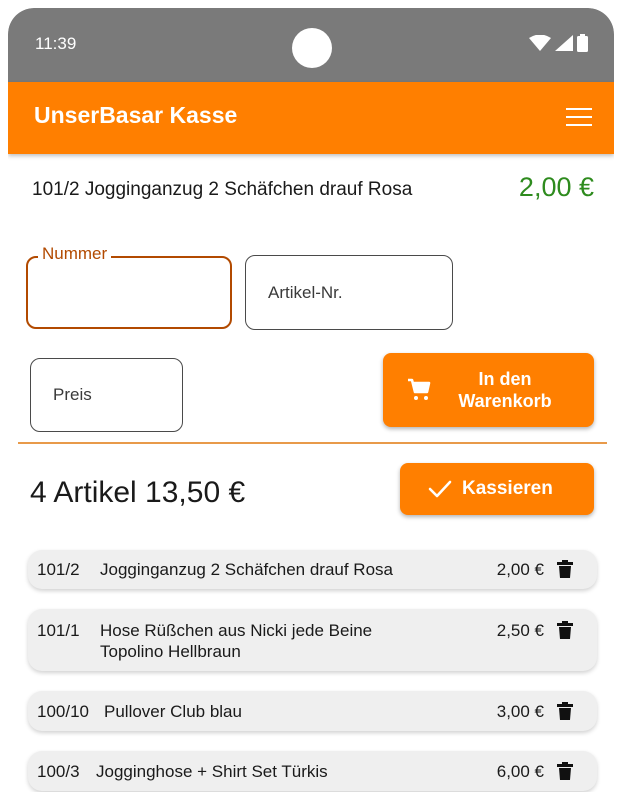 Image resolution: width=622 pixels, height=792 pixels. I want to click on check-icon, so click(440, 489).